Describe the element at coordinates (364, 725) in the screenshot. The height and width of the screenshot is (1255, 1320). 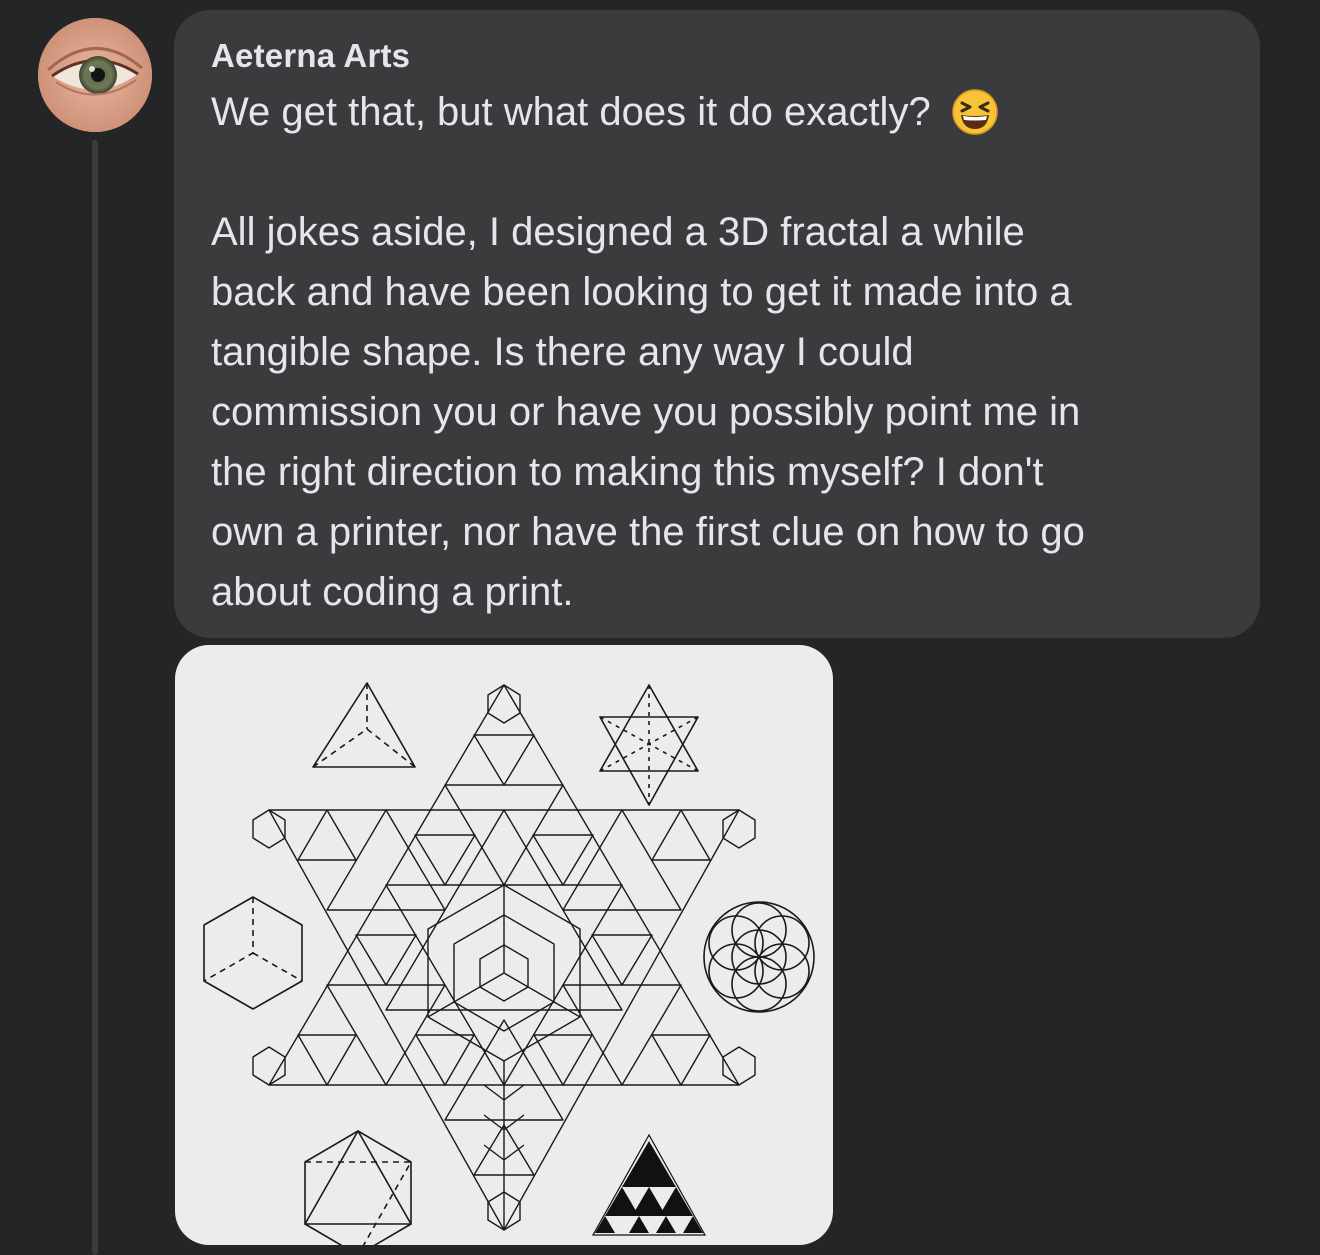
I see `tetrahedron-drawing` at that location.